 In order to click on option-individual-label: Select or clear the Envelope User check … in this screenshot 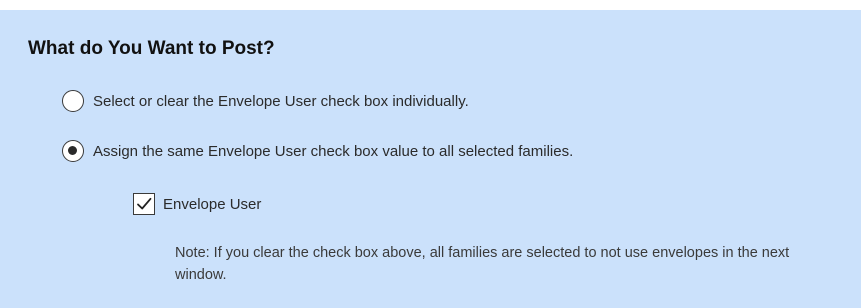, I will do `click(281, 101)`.